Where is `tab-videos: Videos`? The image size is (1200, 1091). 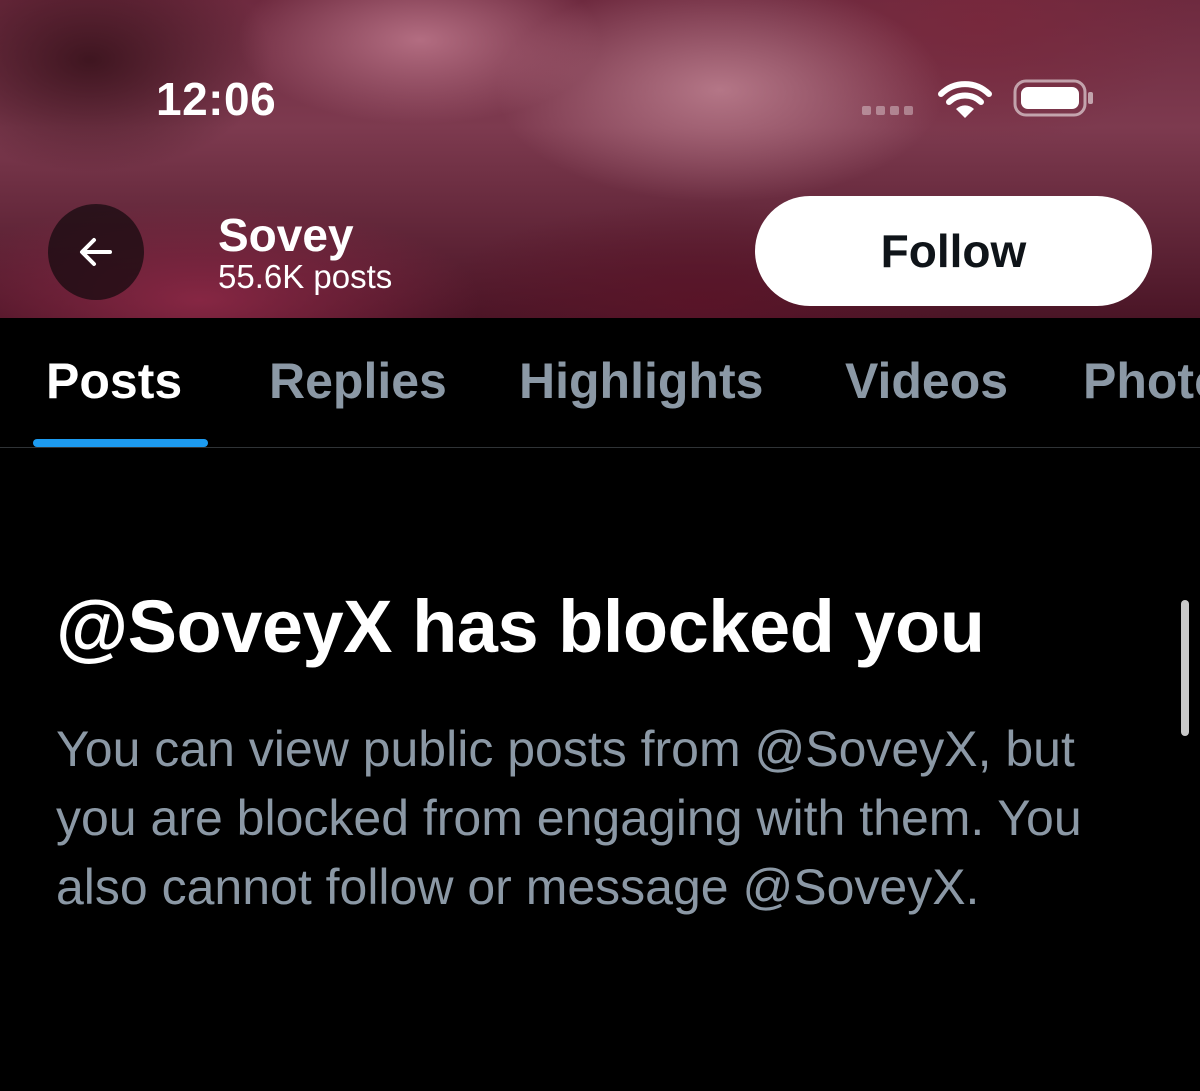 tab-videos: Videos is located at coordinates (926, 381).